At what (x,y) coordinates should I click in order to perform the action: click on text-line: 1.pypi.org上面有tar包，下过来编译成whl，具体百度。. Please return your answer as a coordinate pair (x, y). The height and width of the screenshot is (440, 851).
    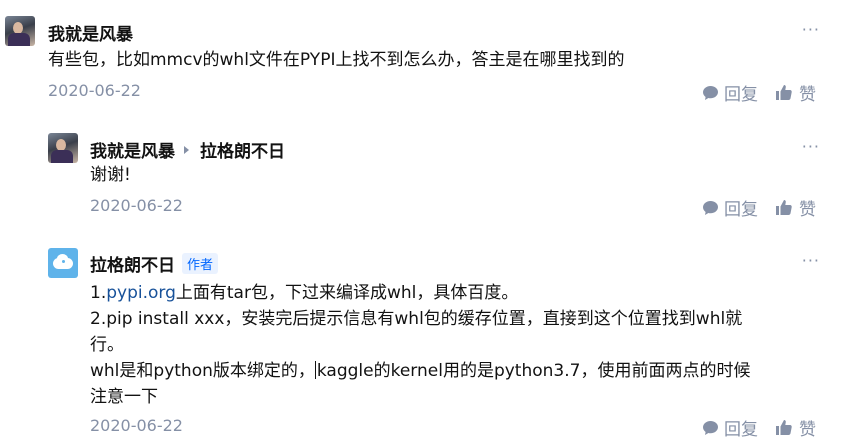
    Looking at the image, I should click on (455, 293).